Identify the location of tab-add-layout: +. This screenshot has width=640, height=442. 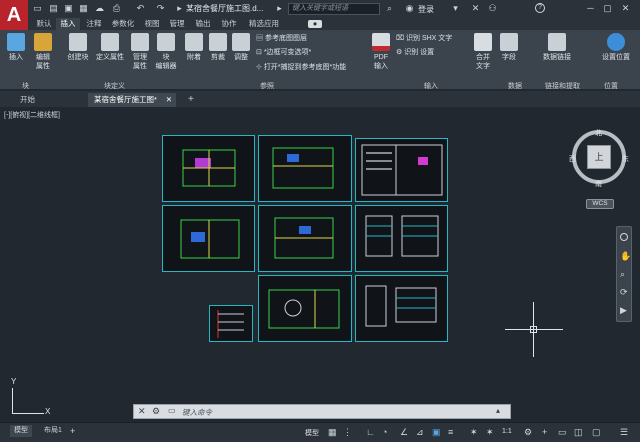
(72, 431).